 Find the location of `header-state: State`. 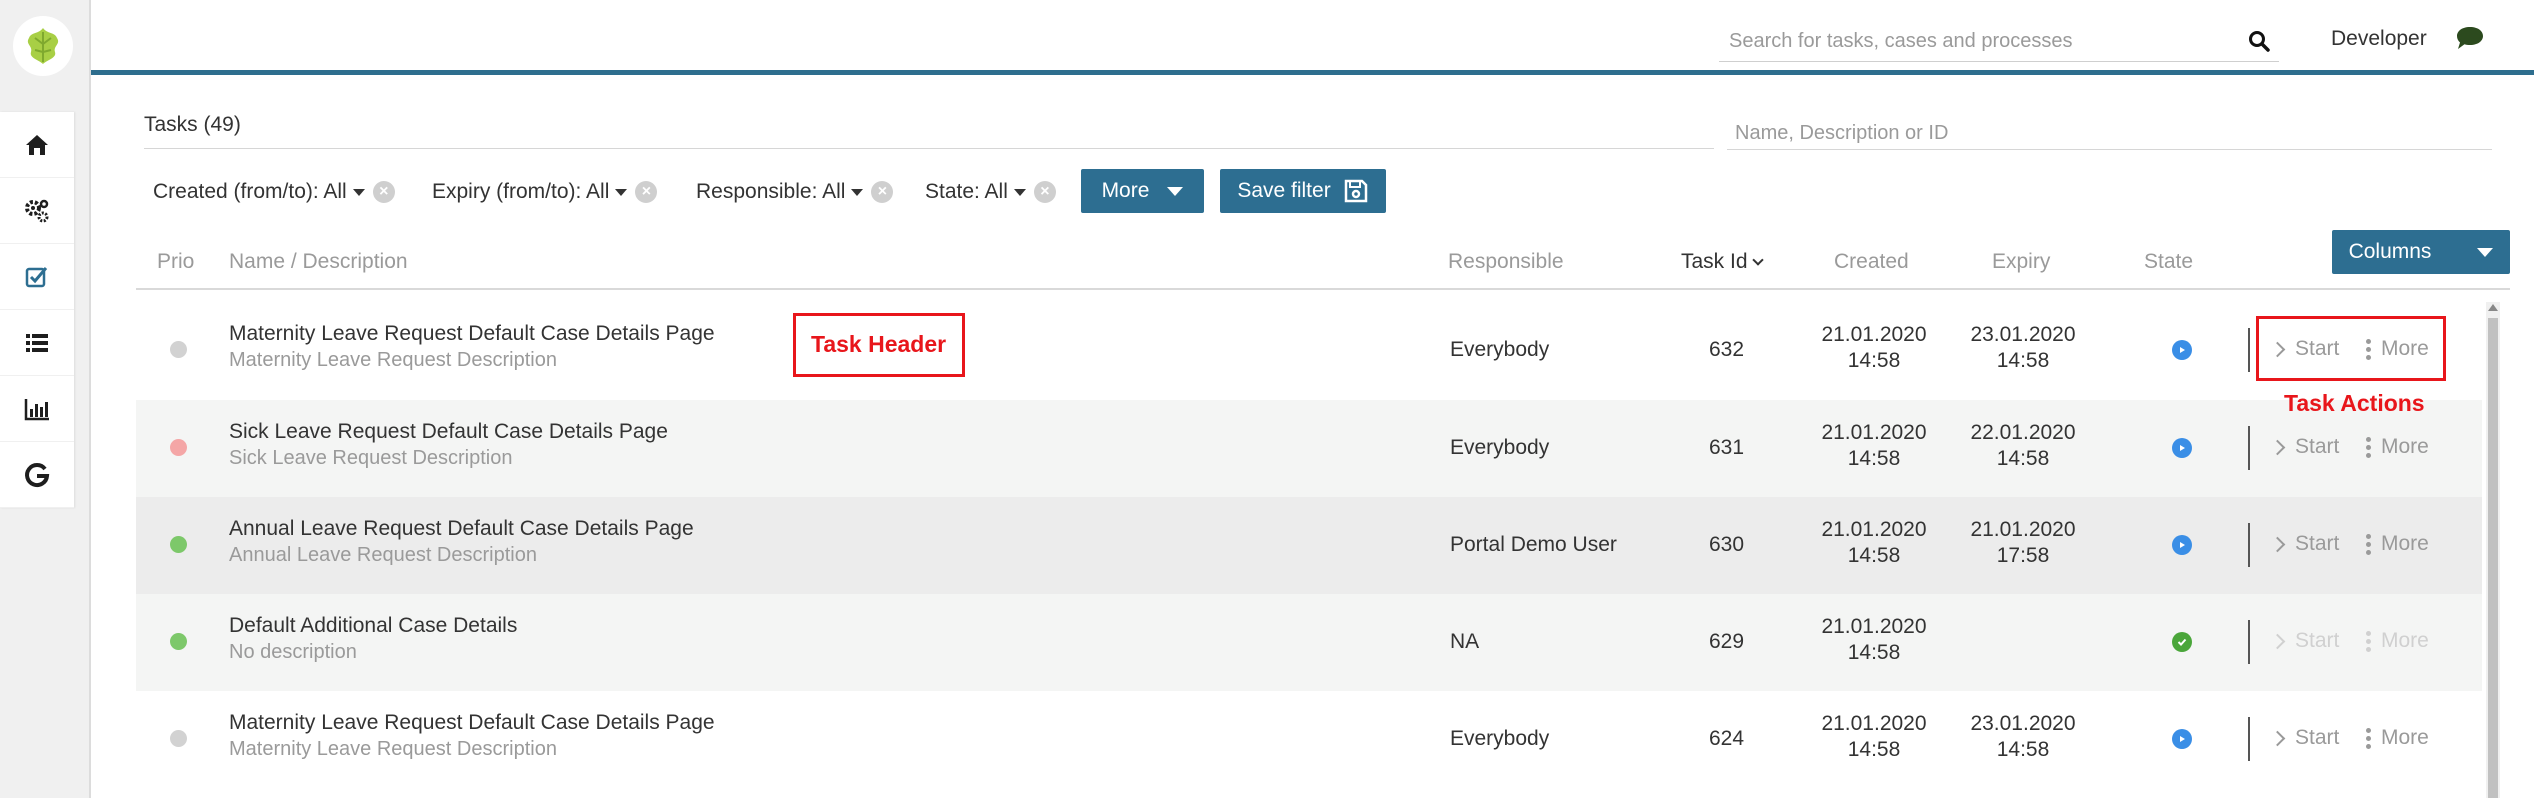

header-state: State is located at coordinates (2168, 262).